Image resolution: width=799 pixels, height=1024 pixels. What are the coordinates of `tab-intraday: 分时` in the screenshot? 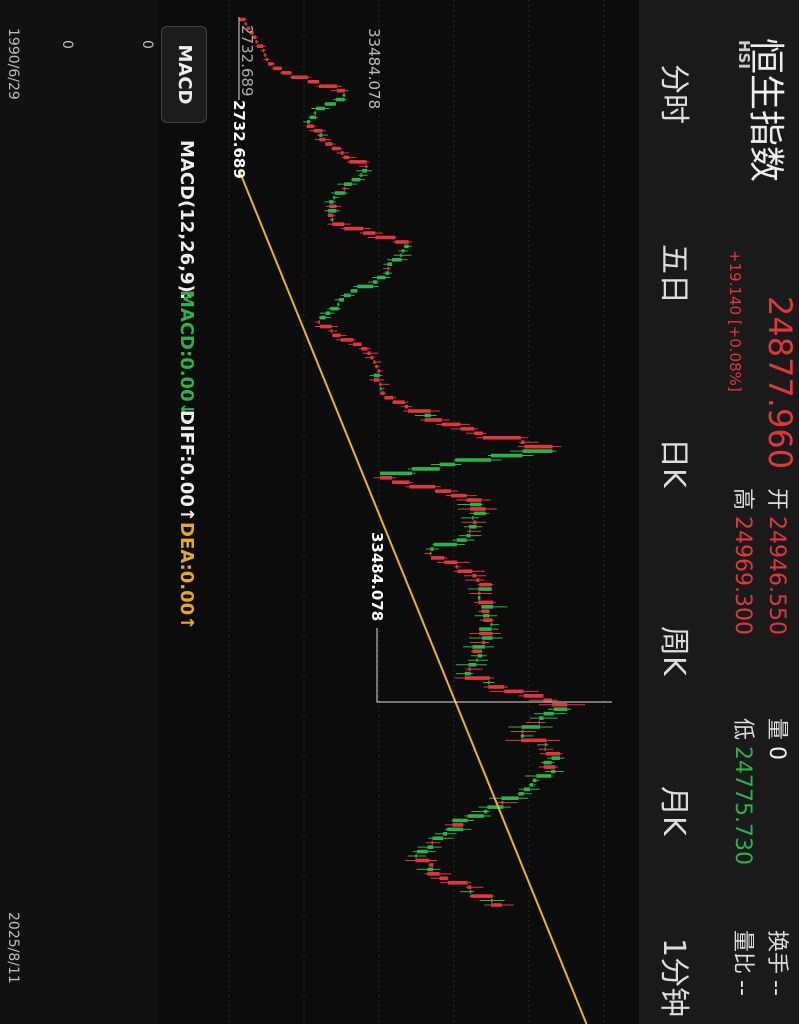 It's located at (677, 94).